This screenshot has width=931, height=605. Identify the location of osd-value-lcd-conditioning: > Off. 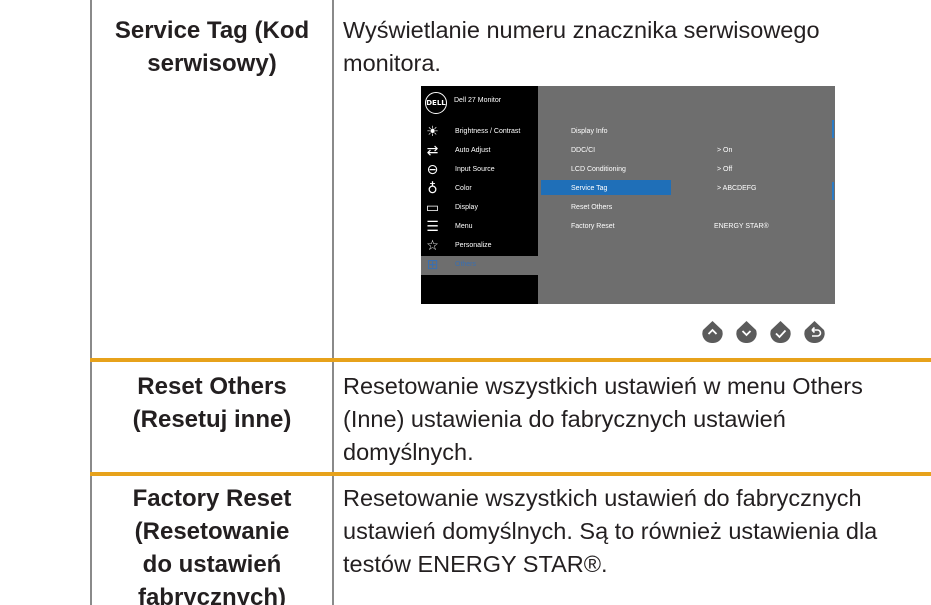
(725, 169).